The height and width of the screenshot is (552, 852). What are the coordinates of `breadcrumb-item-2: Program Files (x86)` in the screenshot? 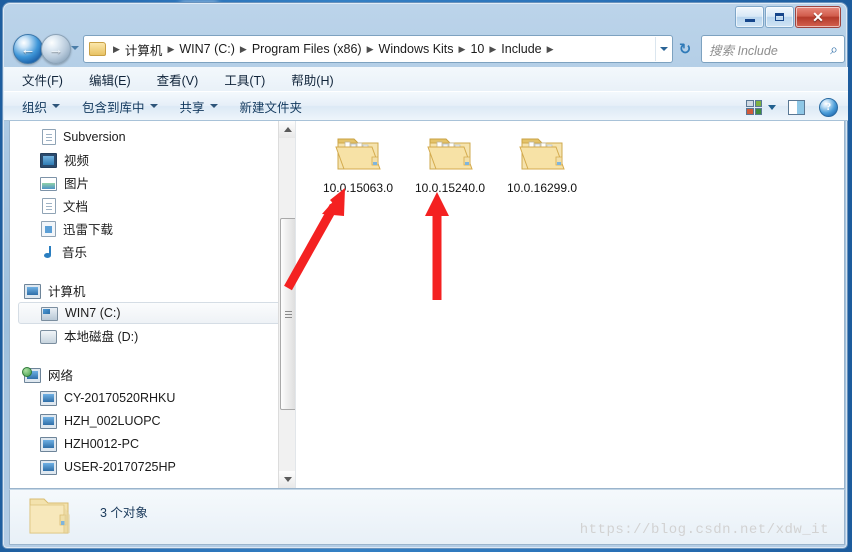 It's located at (307, 49).